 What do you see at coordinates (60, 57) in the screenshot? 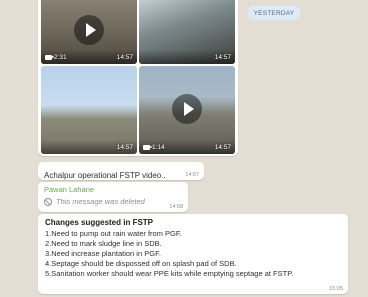
I see `duration-label: 2:31` at bounding box center [60, 57].